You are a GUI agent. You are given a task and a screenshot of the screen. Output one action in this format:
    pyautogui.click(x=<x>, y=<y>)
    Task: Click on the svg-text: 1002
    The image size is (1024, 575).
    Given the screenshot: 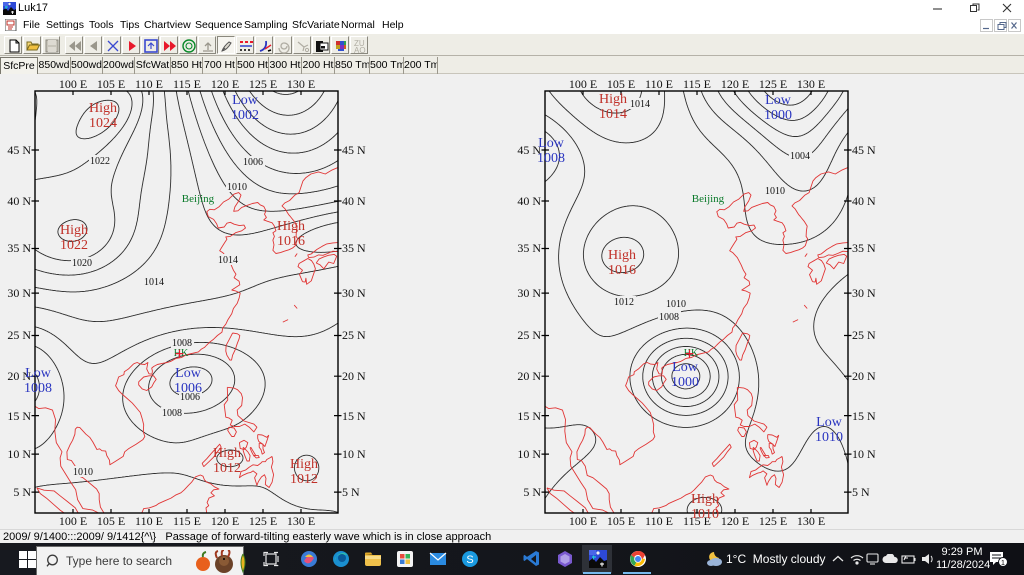 What is the action you would take?
    pyautogui.click(x=245, y=115)
    